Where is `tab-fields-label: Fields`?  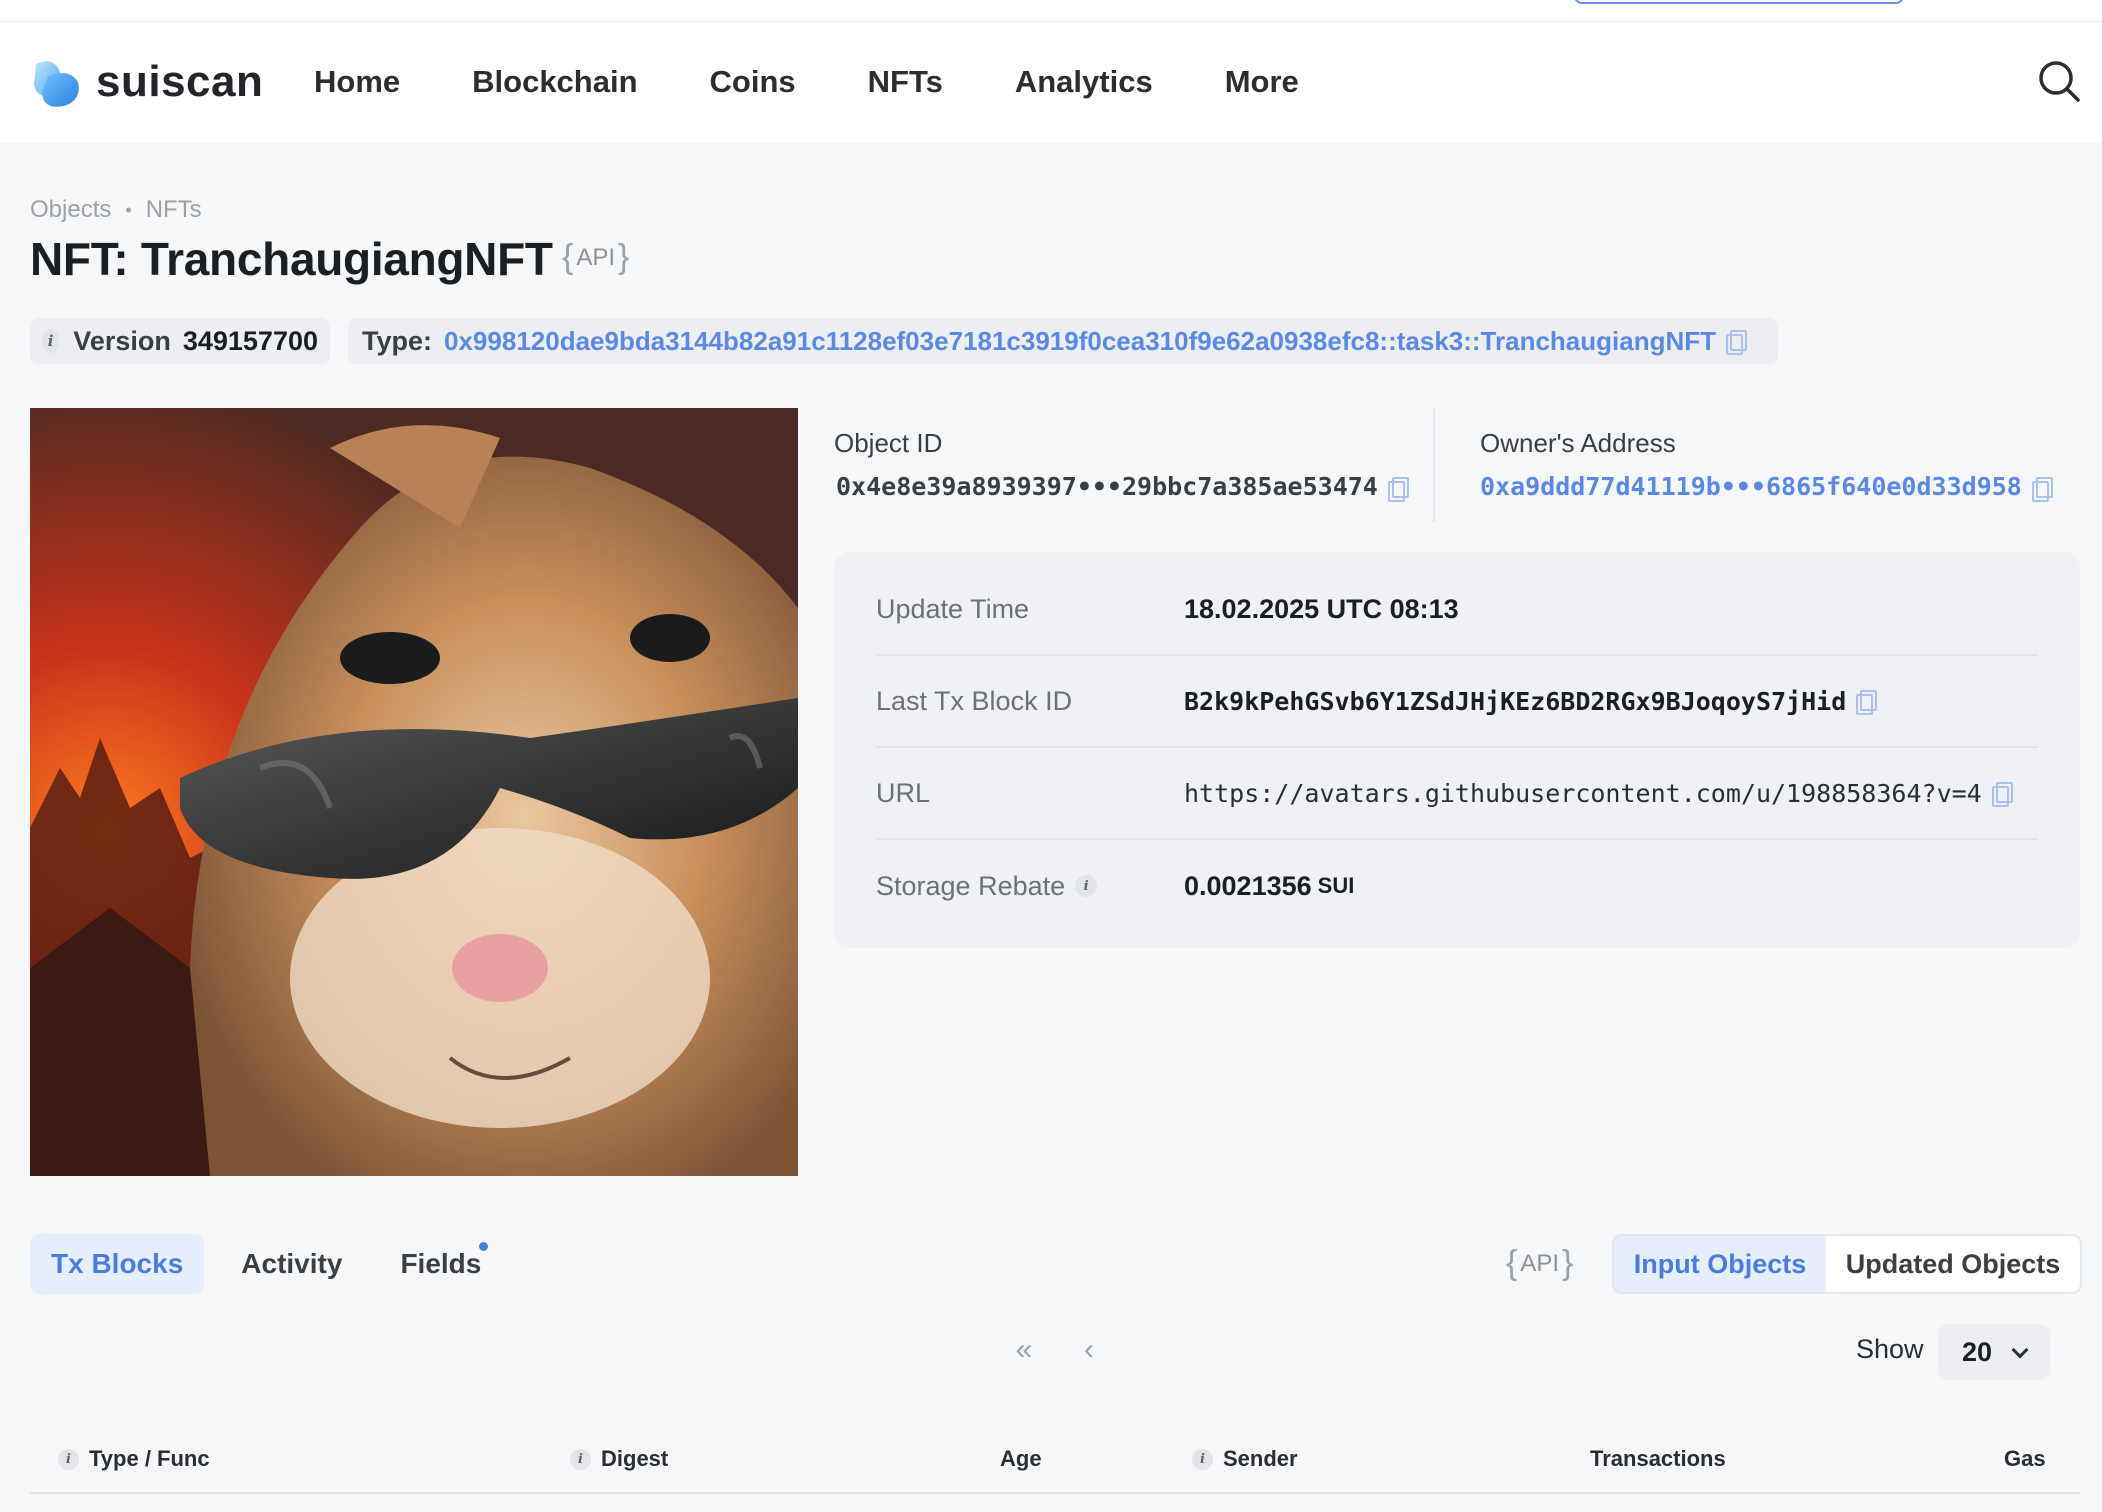 tab-fields-label: Fields is located at coordinates (441, 1263).